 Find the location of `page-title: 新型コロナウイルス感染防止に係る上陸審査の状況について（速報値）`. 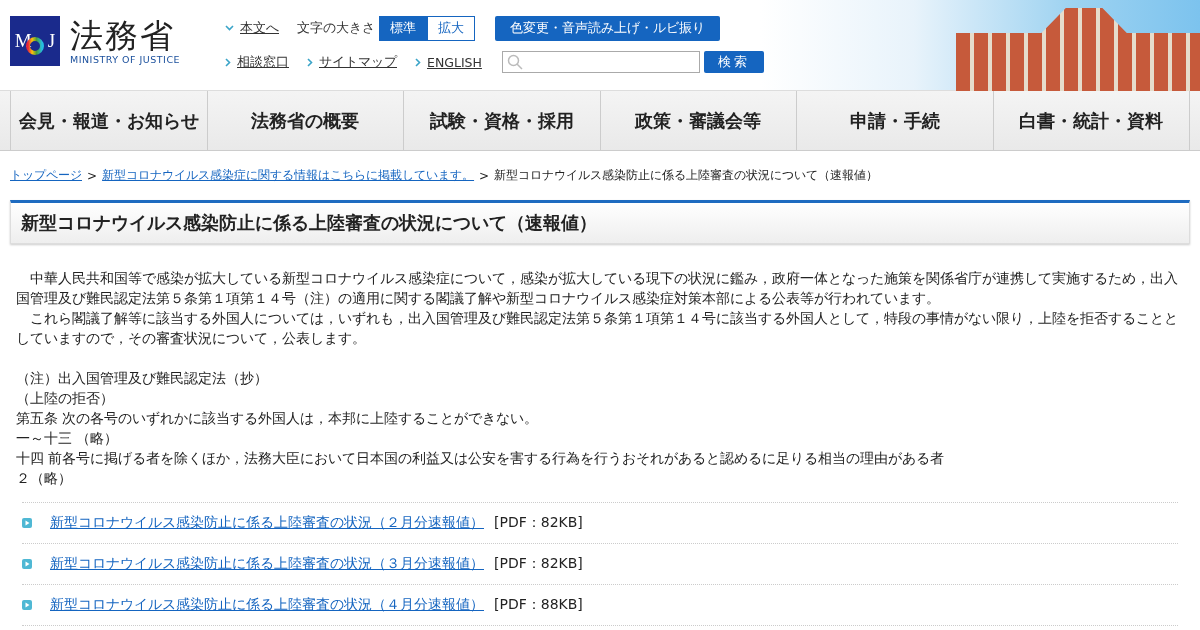

page-title: 新型コロナウイルス感染防止に係る上陸審査の状況について（速報値） is located at coordinates (600, 222).